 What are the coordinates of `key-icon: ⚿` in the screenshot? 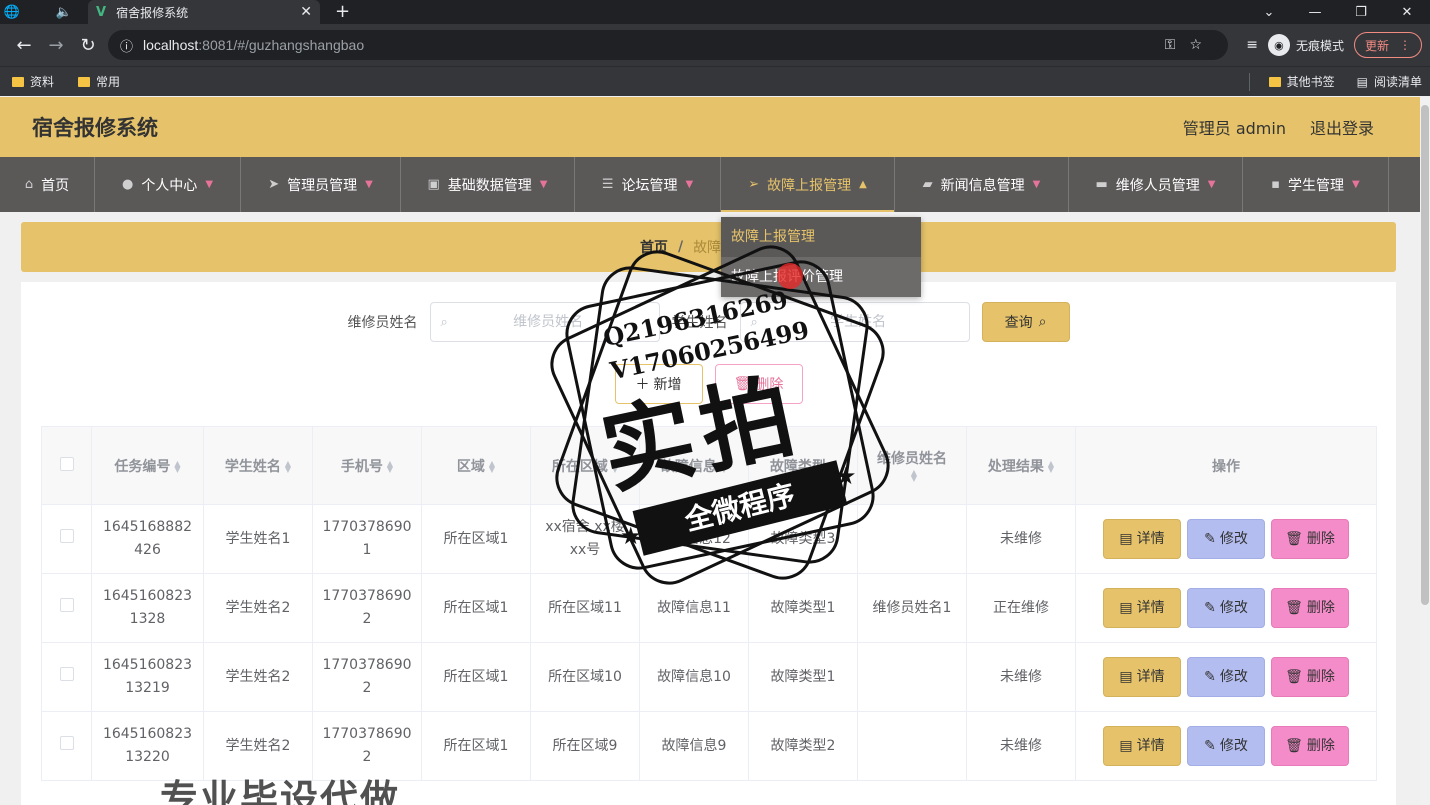 It's located at (1177, 45).